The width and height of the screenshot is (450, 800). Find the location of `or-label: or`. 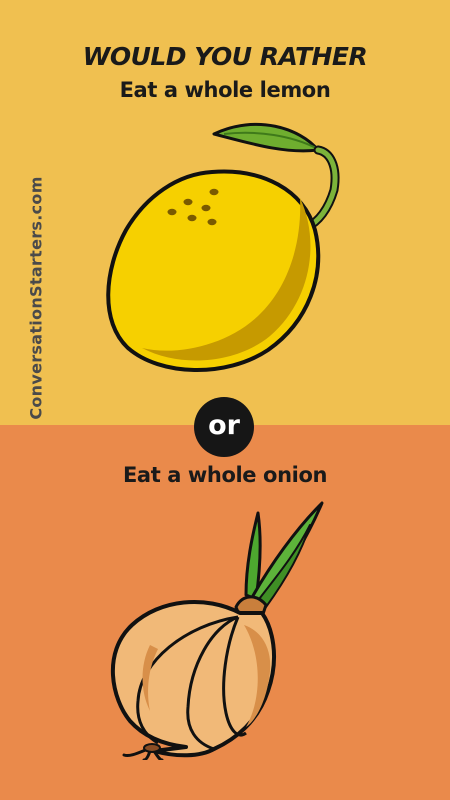

or-label: or is located at coordinates (224, 425).